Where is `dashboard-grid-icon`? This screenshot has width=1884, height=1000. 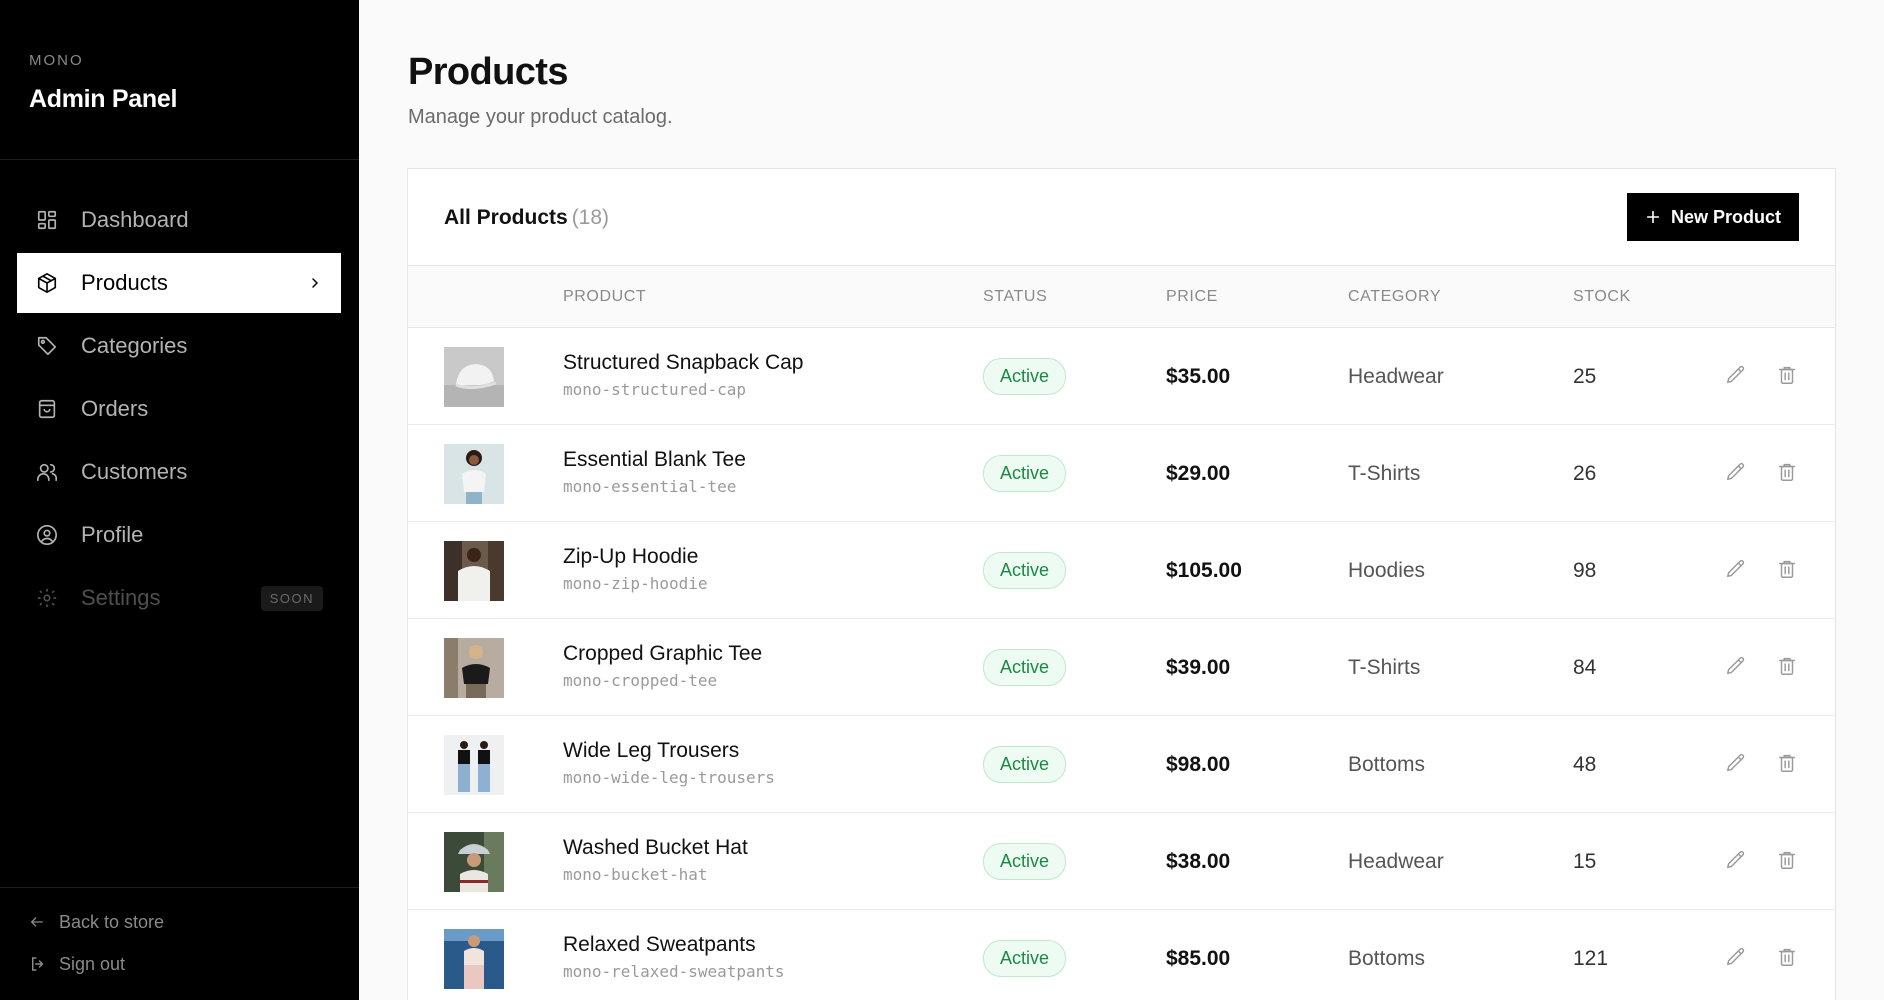 dashboard-grid-icon is located at coordinates (47, 220).